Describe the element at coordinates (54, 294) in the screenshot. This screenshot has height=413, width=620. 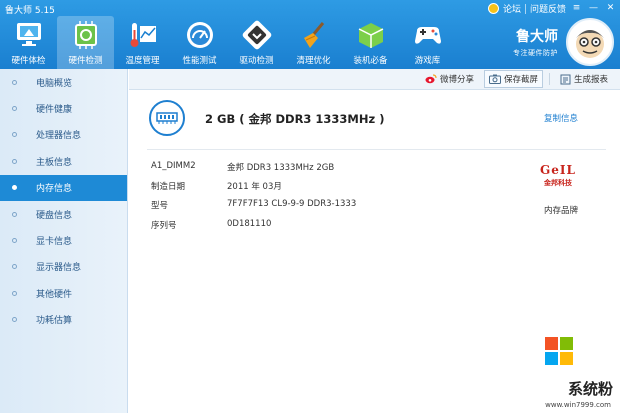
I see `sidebar-item-label: 其他硬件` at that location.